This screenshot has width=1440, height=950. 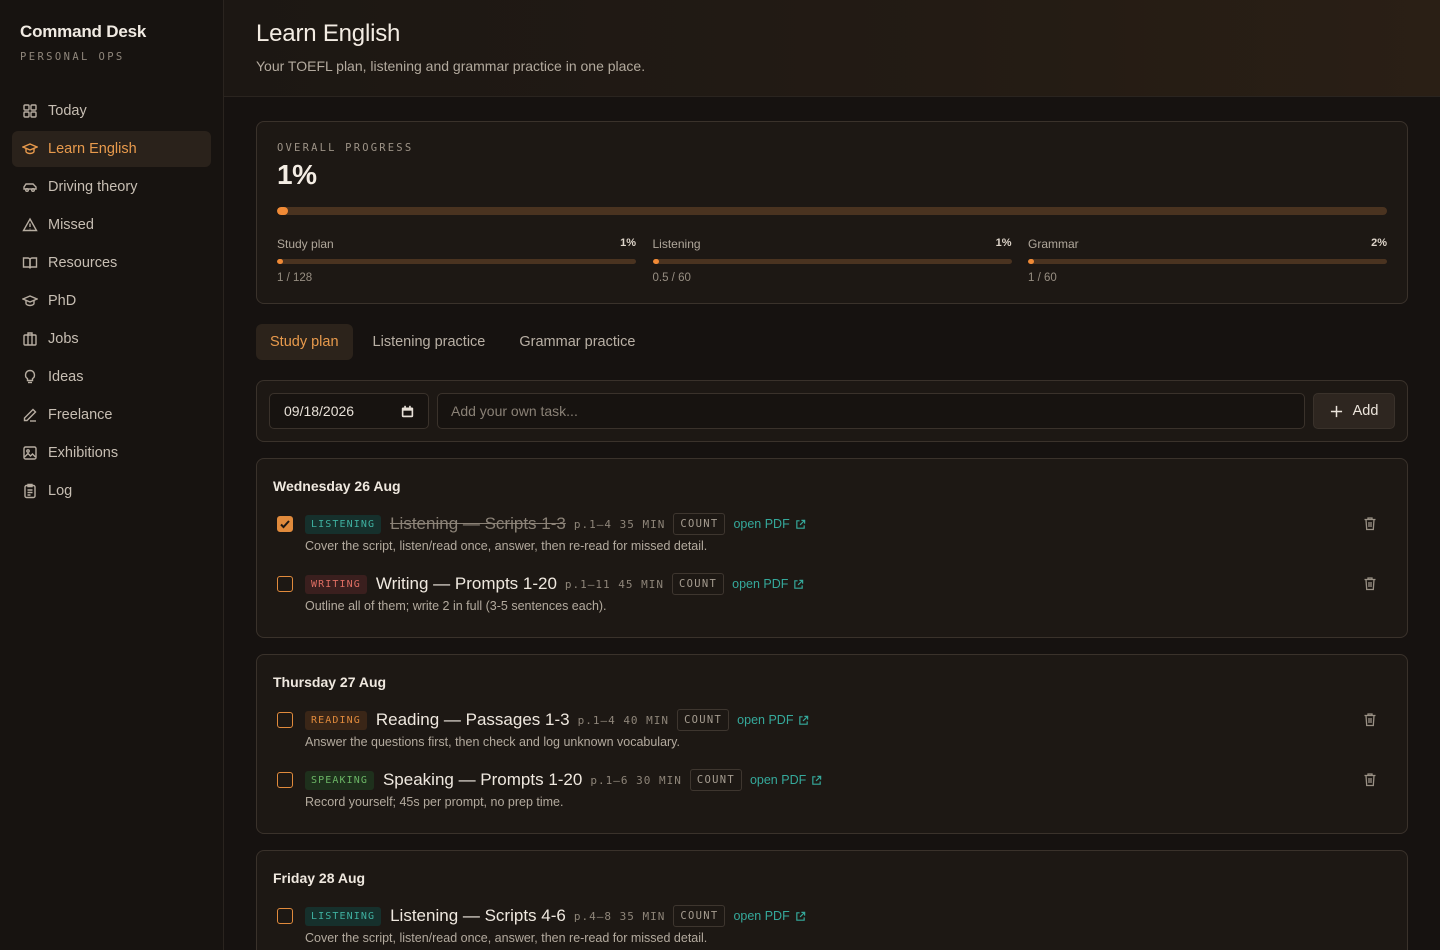 What do you see at coordinates (30, 491) in the screenshot?
I see `clipboard-icon` at bounding box center [30, 491].